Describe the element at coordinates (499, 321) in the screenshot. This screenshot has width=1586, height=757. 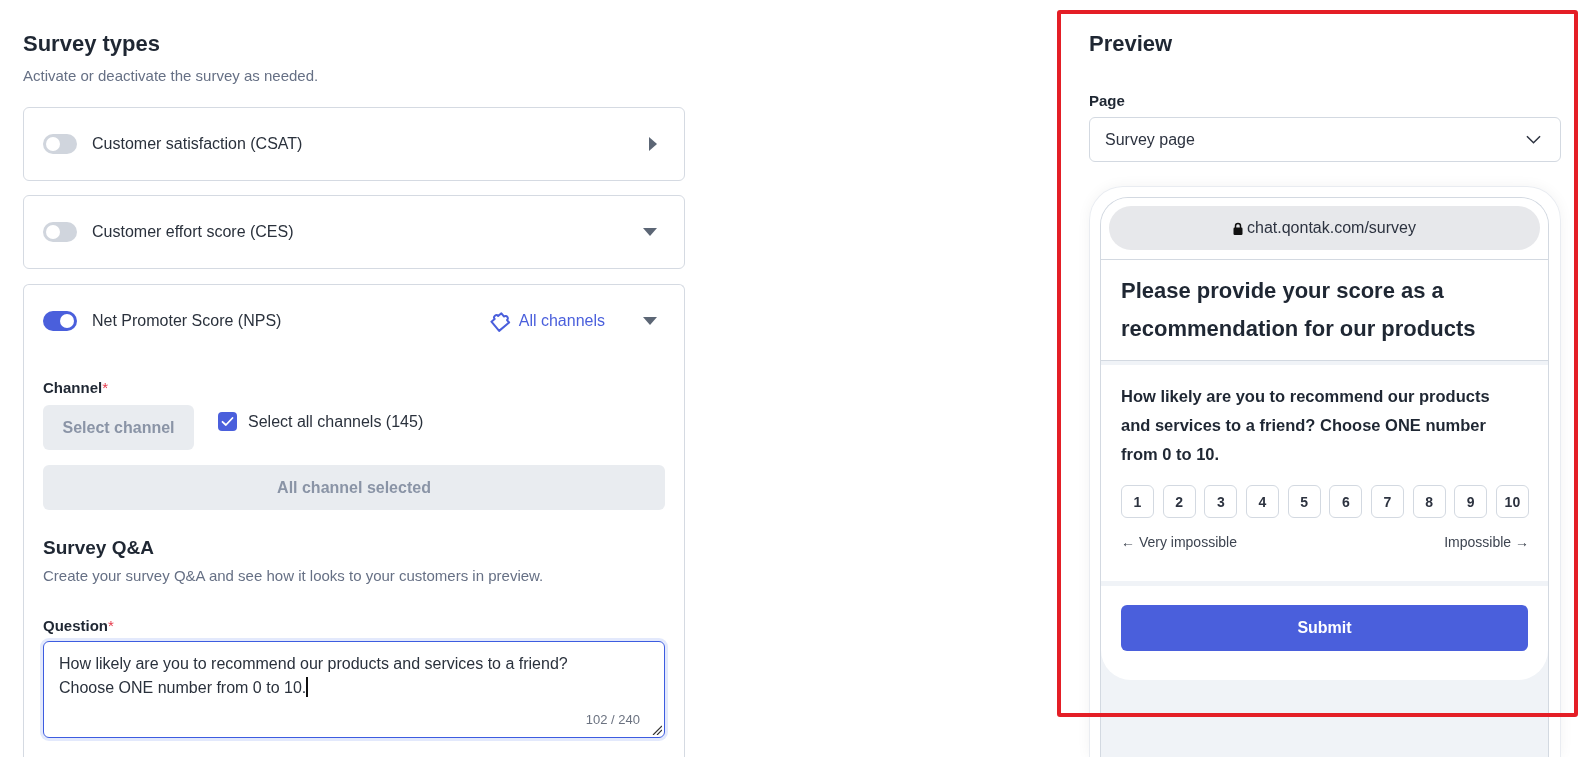
I see `puzzle-piece-icon` at that location.